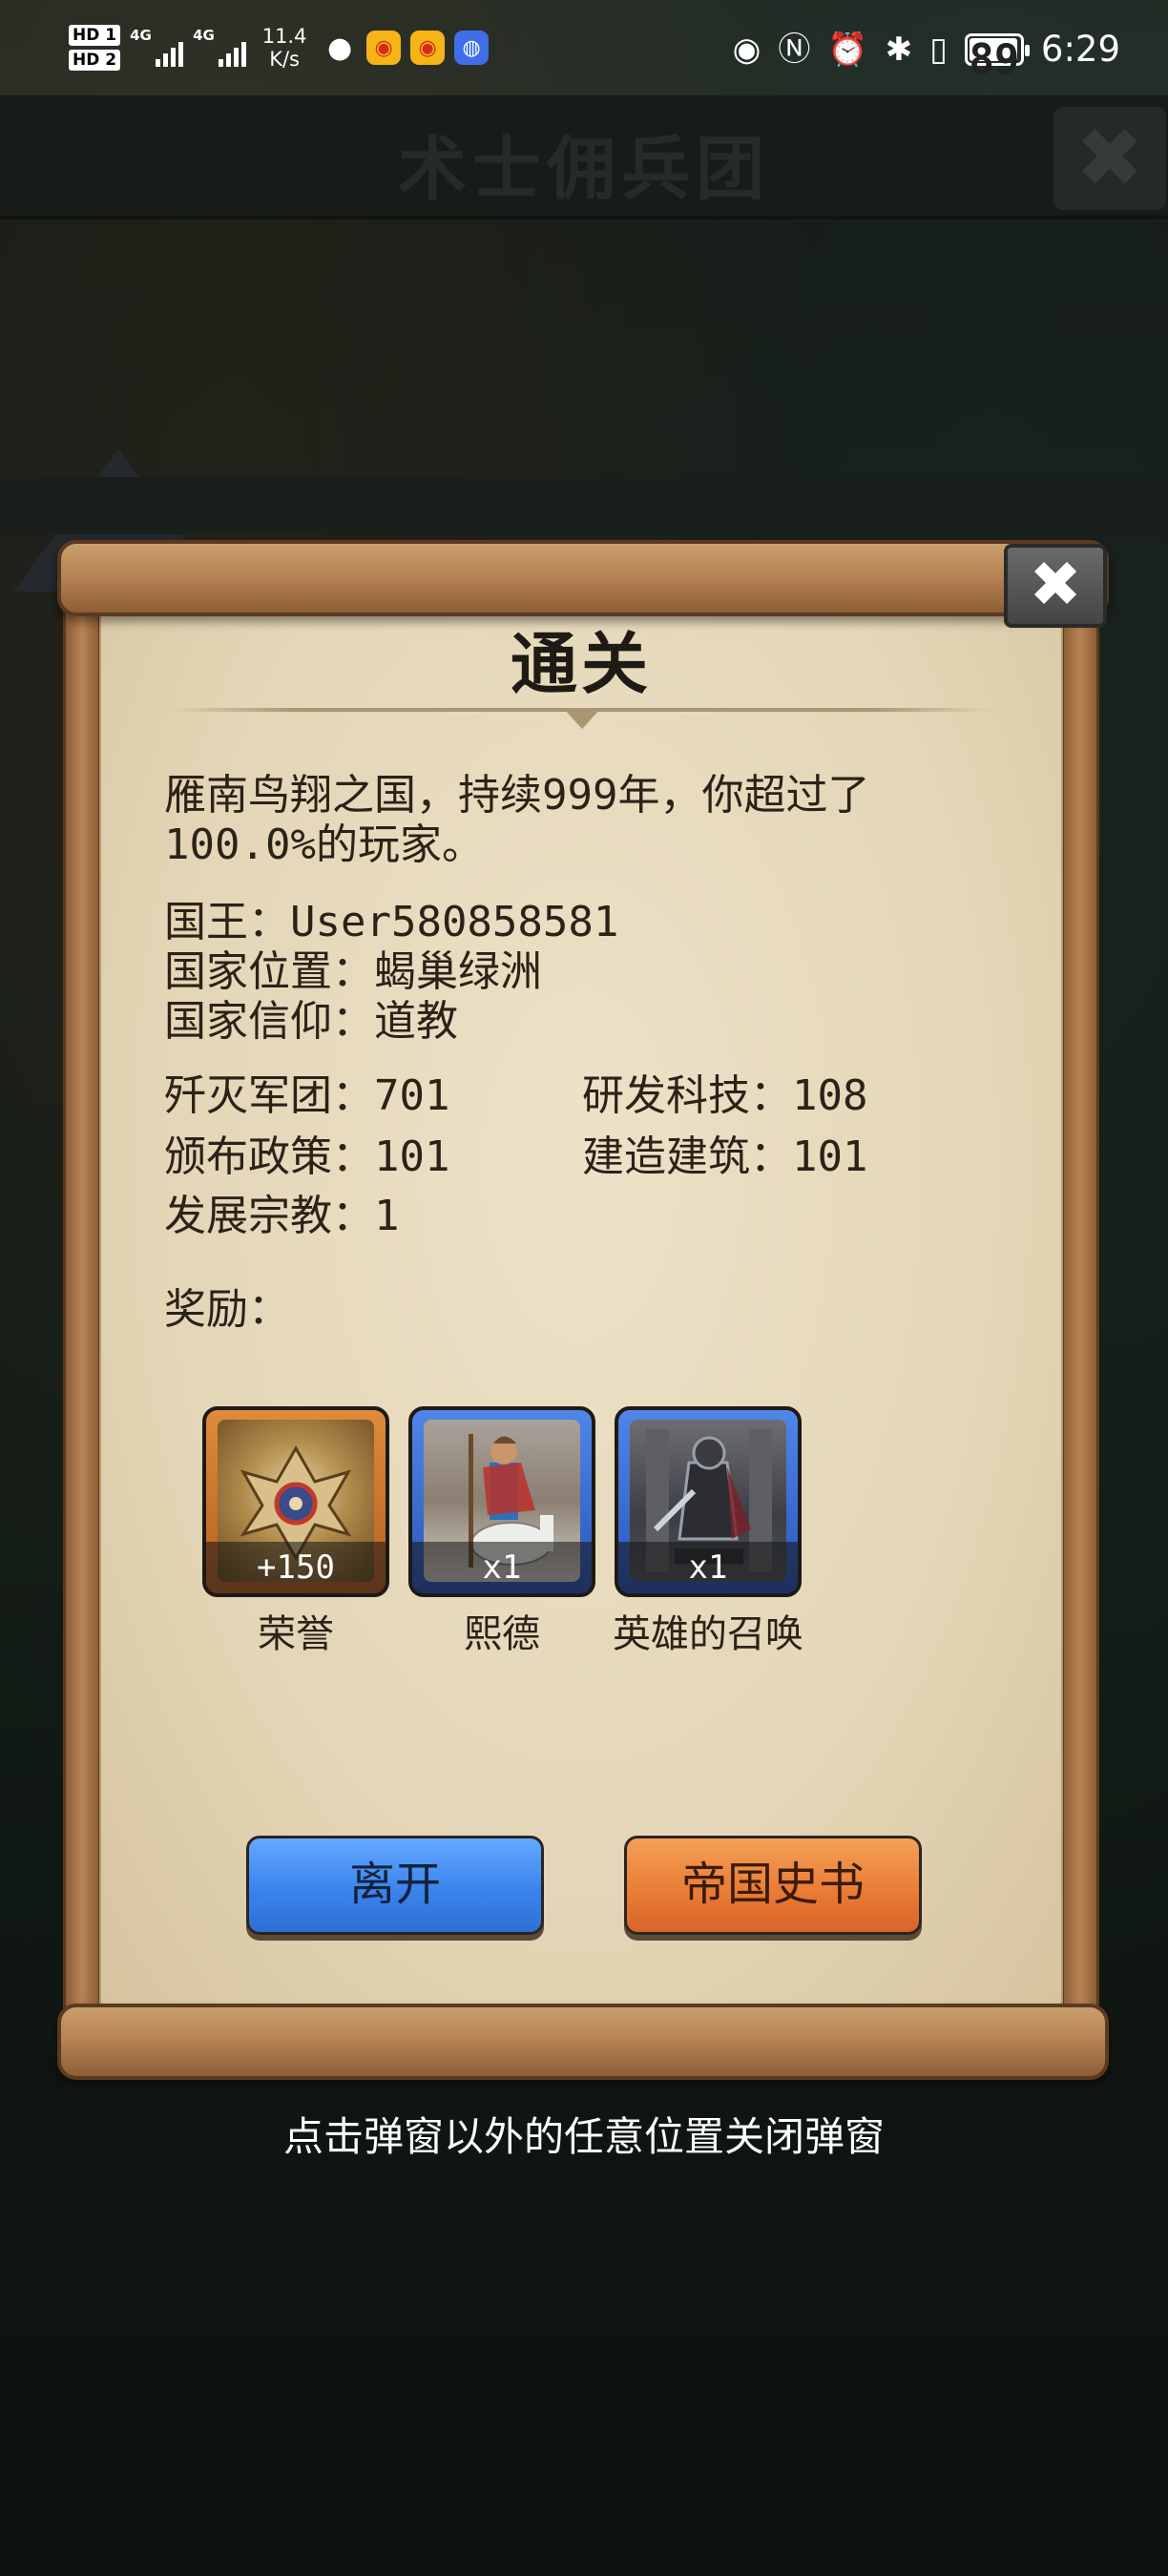  I want to click on rewards-list: +150 荣誉 x1 熙德 x1 英雄的召唤, so click(503, 1532).